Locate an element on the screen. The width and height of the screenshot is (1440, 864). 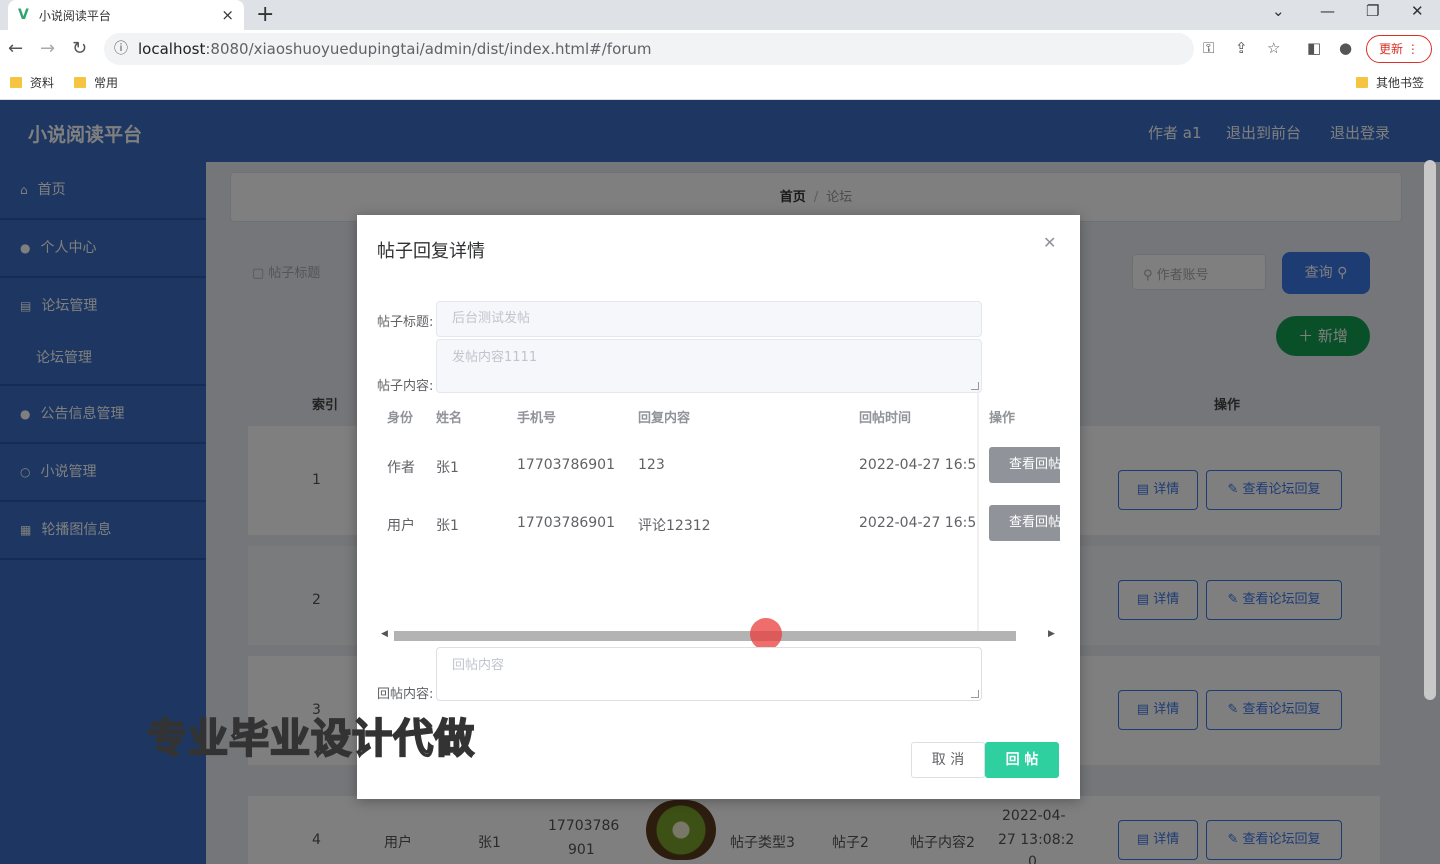
post-title-field: 后台测试发帖 is located at coordinates (709, 319).